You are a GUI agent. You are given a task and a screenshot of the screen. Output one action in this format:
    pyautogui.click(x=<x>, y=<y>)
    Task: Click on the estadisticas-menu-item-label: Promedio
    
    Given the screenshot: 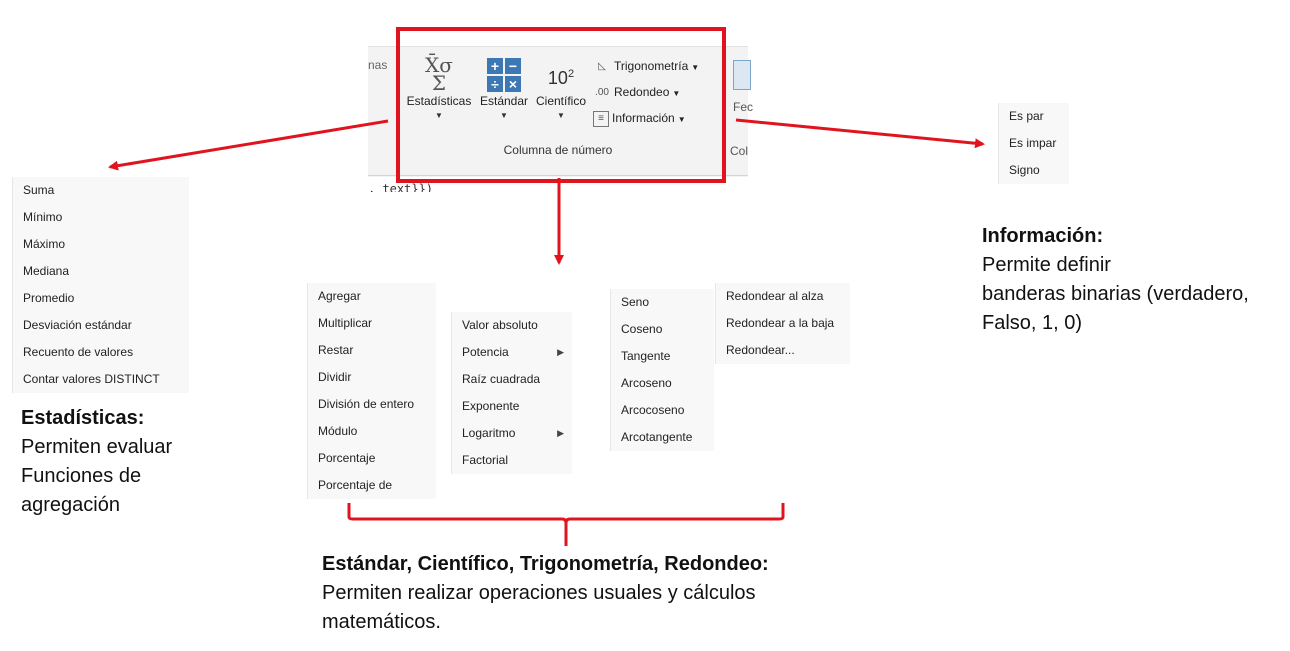 What is the action you would take?
    pyautogui.click(x=49, y=298)
    